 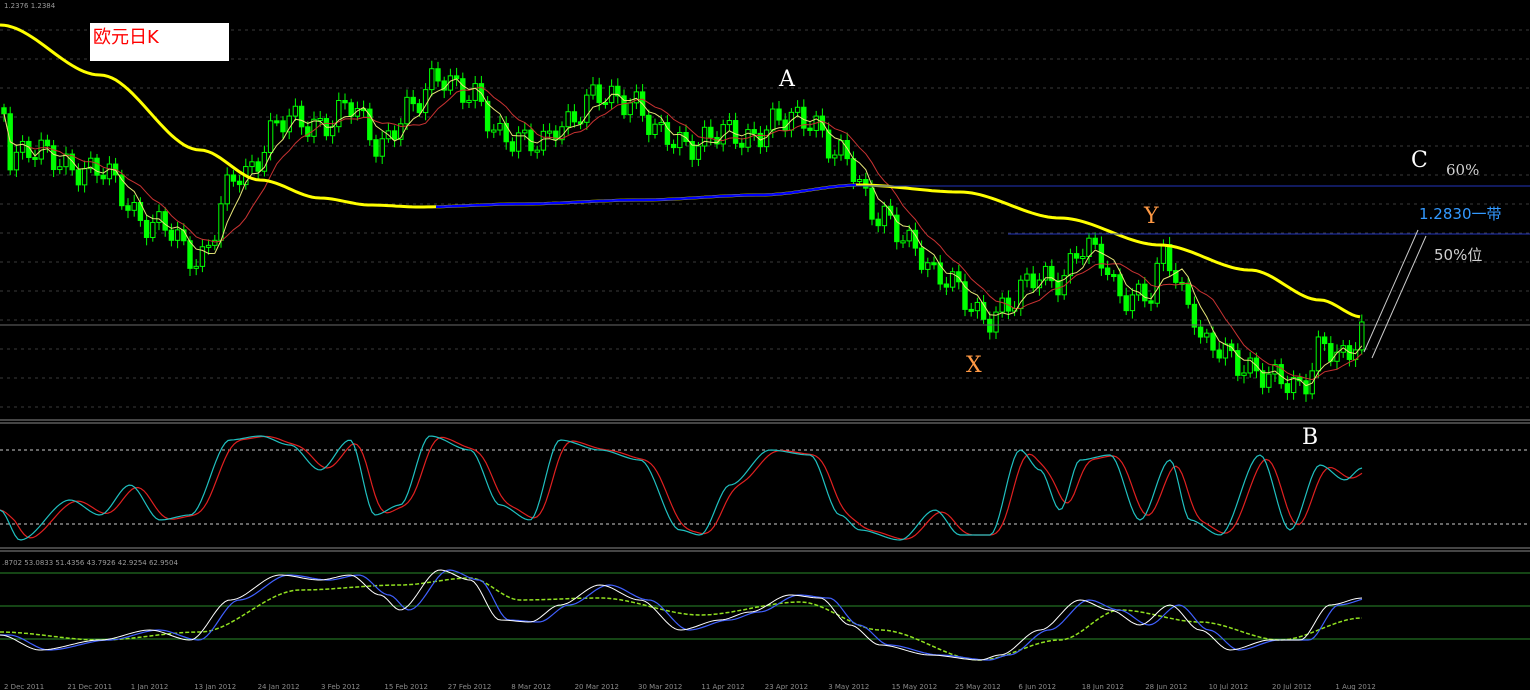 I want to click on x-tick-label: 11 Apr 2012, so click(x=722, y=686).